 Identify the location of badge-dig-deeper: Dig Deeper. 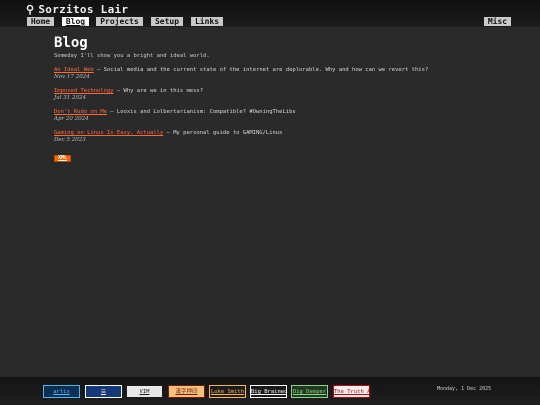
(309, 391).